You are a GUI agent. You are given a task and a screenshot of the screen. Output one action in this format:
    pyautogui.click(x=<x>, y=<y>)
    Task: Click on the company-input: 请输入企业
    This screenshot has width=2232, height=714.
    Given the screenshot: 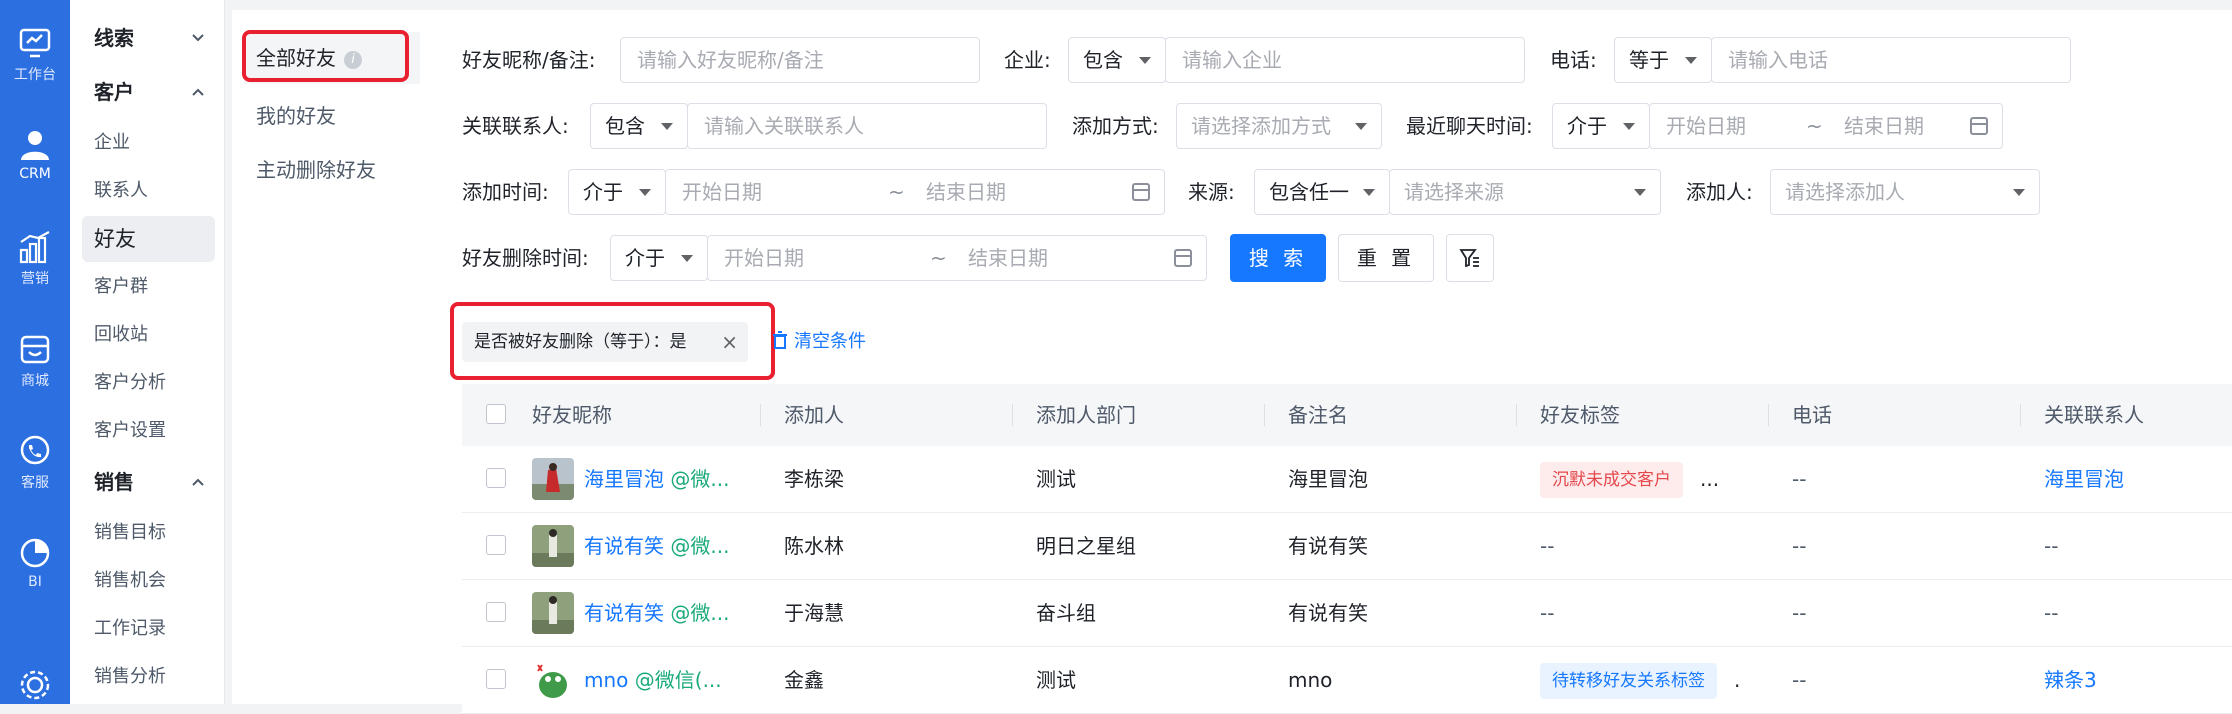 What is the action you would take?
    pyautogui.click(x=1345, y=60)
    